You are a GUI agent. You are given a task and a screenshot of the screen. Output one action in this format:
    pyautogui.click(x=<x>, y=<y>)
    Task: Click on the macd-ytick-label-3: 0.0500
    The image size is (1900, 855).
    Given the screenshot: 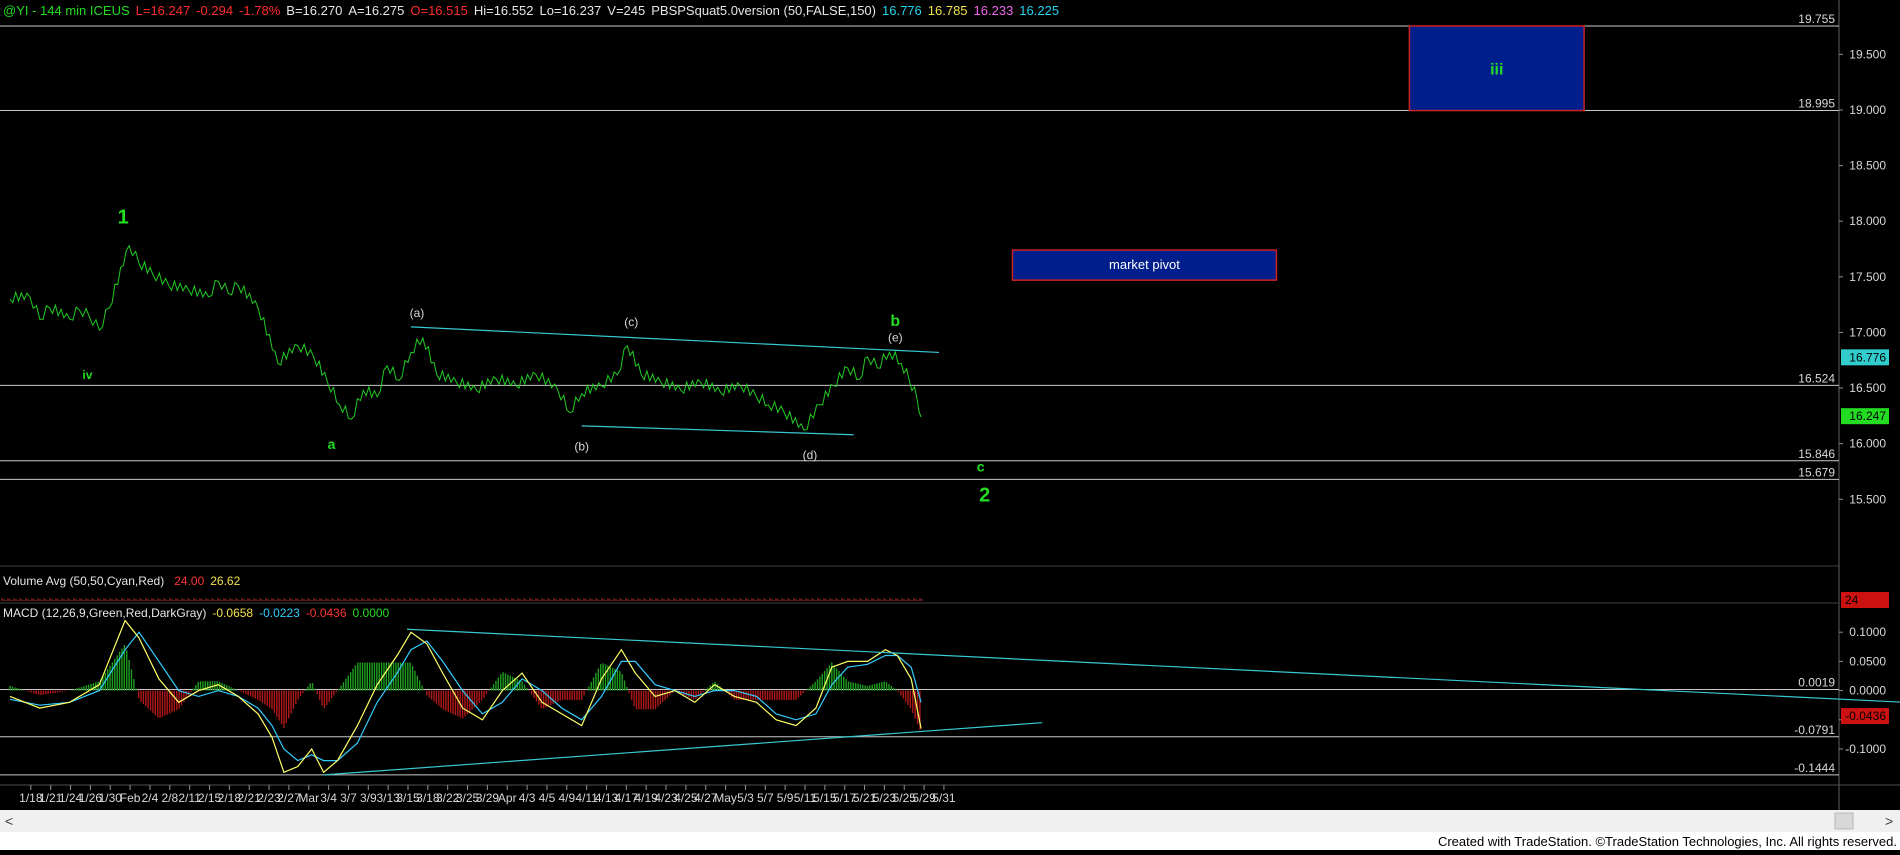 What is the action you would take?
    pyautogui.click(x=1867, y=661)
    